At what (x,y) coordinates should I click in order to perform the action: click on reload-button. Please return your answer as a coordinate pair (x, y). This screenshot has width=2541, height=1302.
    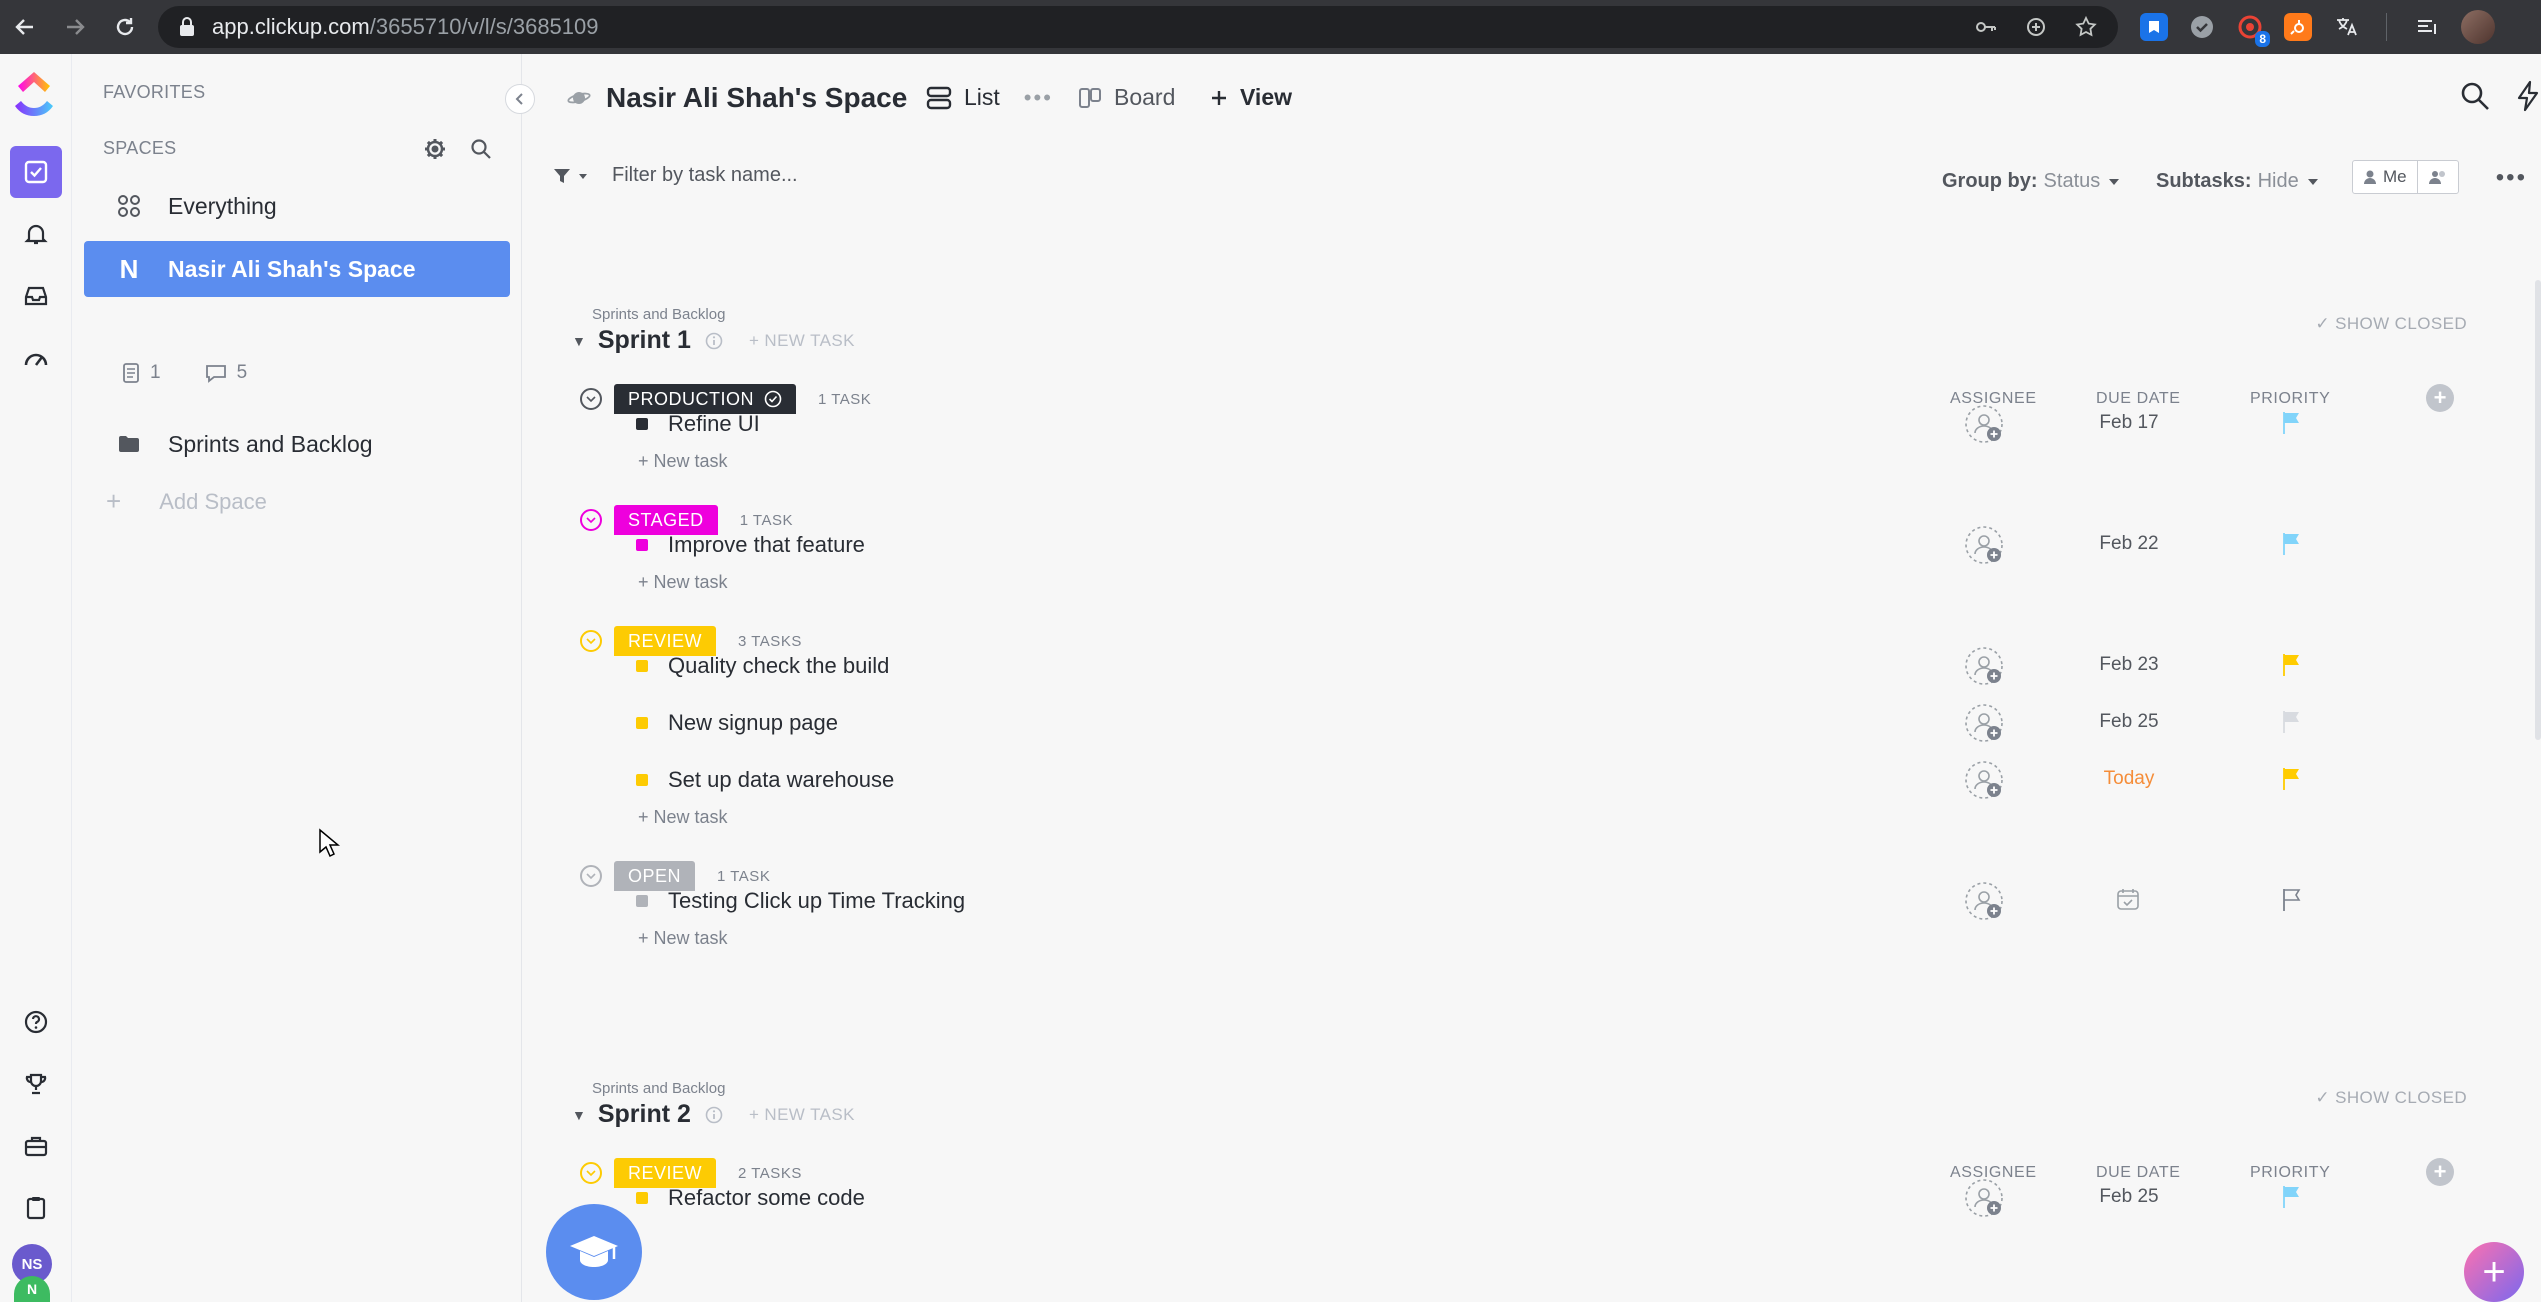
    Looking at the image, I should click on (125, 27).